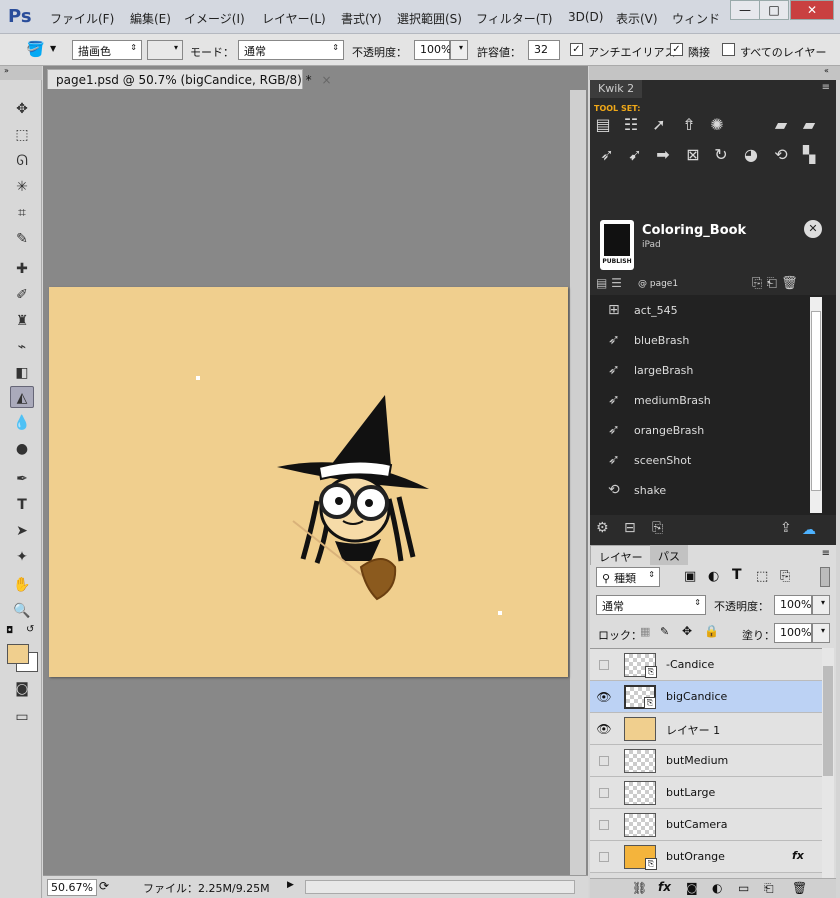 This screenshot has width=840, height=898. I want to click on lock-all-icon: 🔒, so click(711, 631).